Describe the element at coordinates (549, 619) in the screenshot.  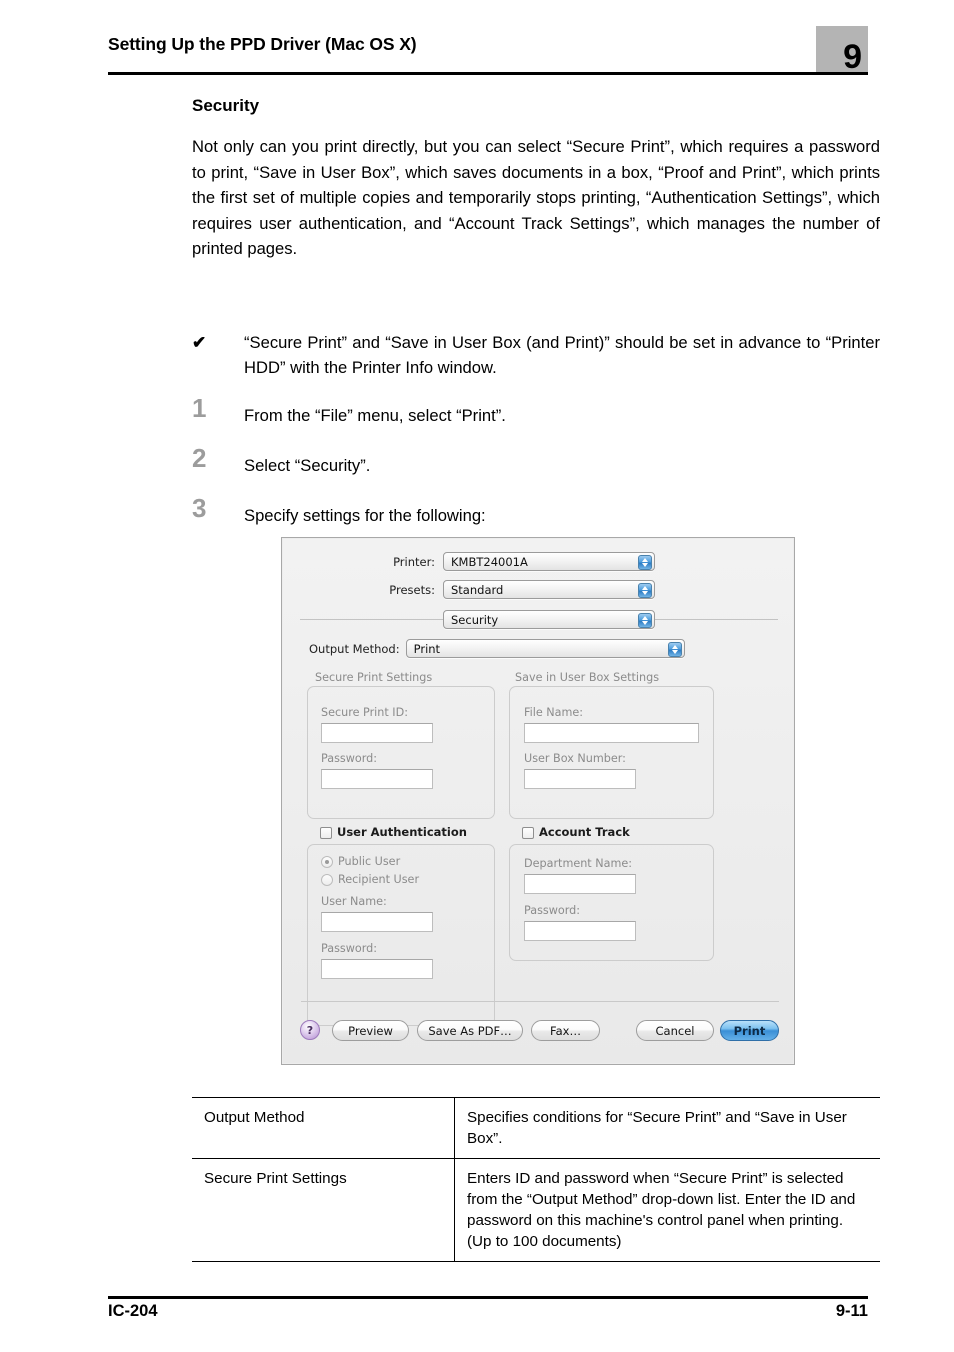
I see `pane-select: Security` at that location.